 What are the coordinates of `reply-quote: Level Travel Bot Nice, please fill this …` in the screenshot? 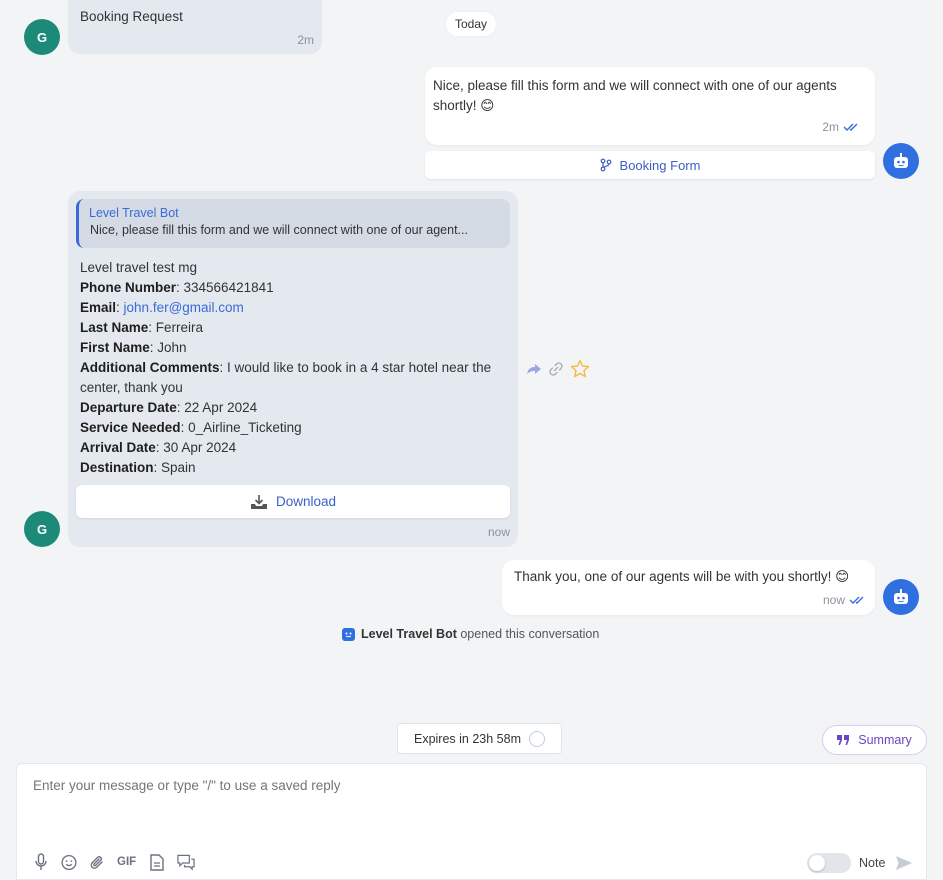 It's located at (293, 223).